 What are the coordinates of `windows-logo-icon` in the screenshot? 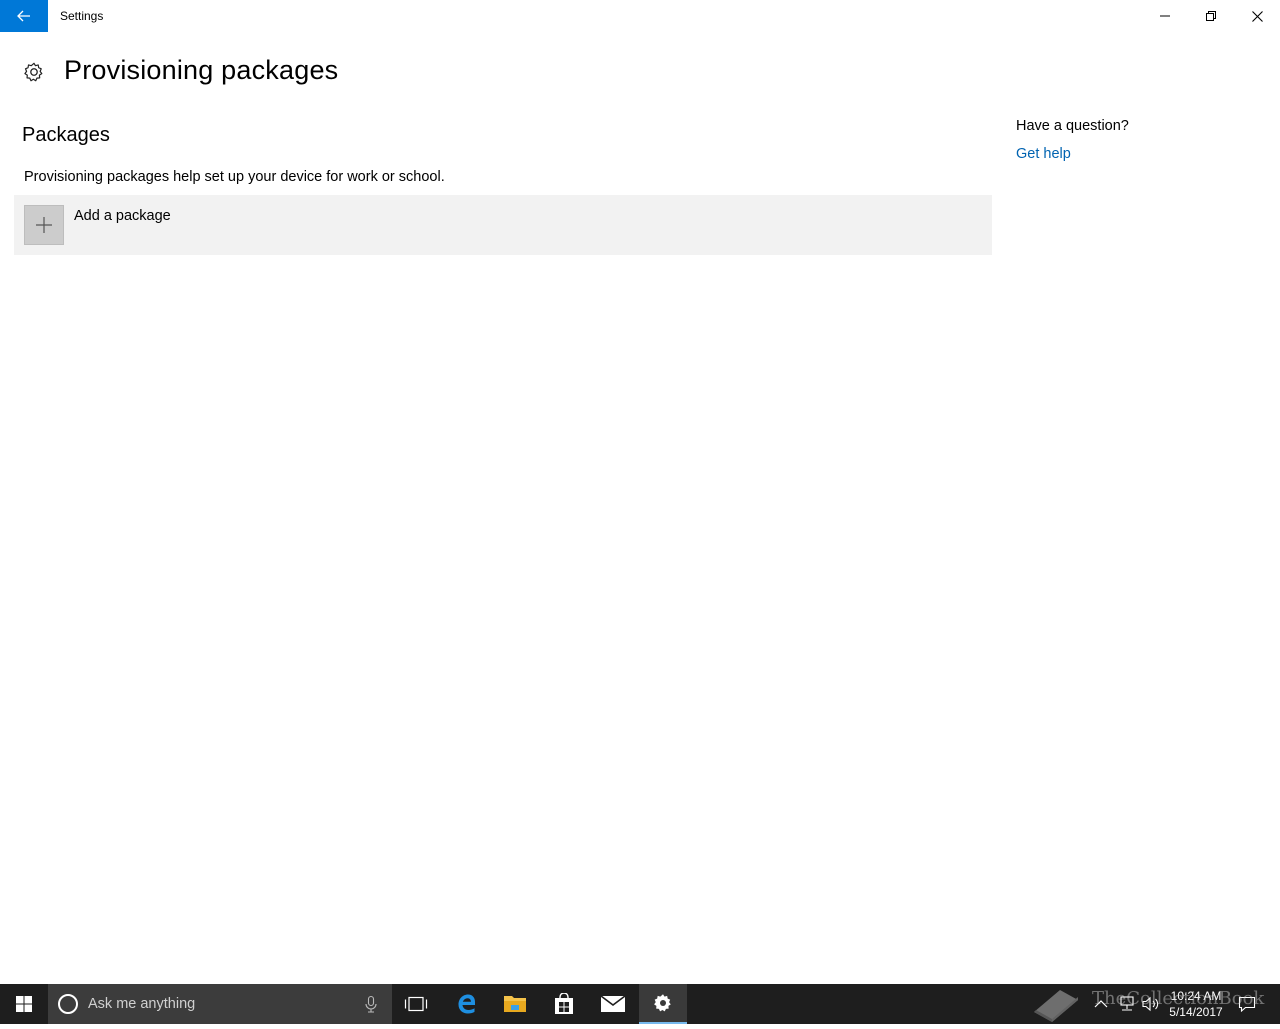 It's located at (24, 1004).